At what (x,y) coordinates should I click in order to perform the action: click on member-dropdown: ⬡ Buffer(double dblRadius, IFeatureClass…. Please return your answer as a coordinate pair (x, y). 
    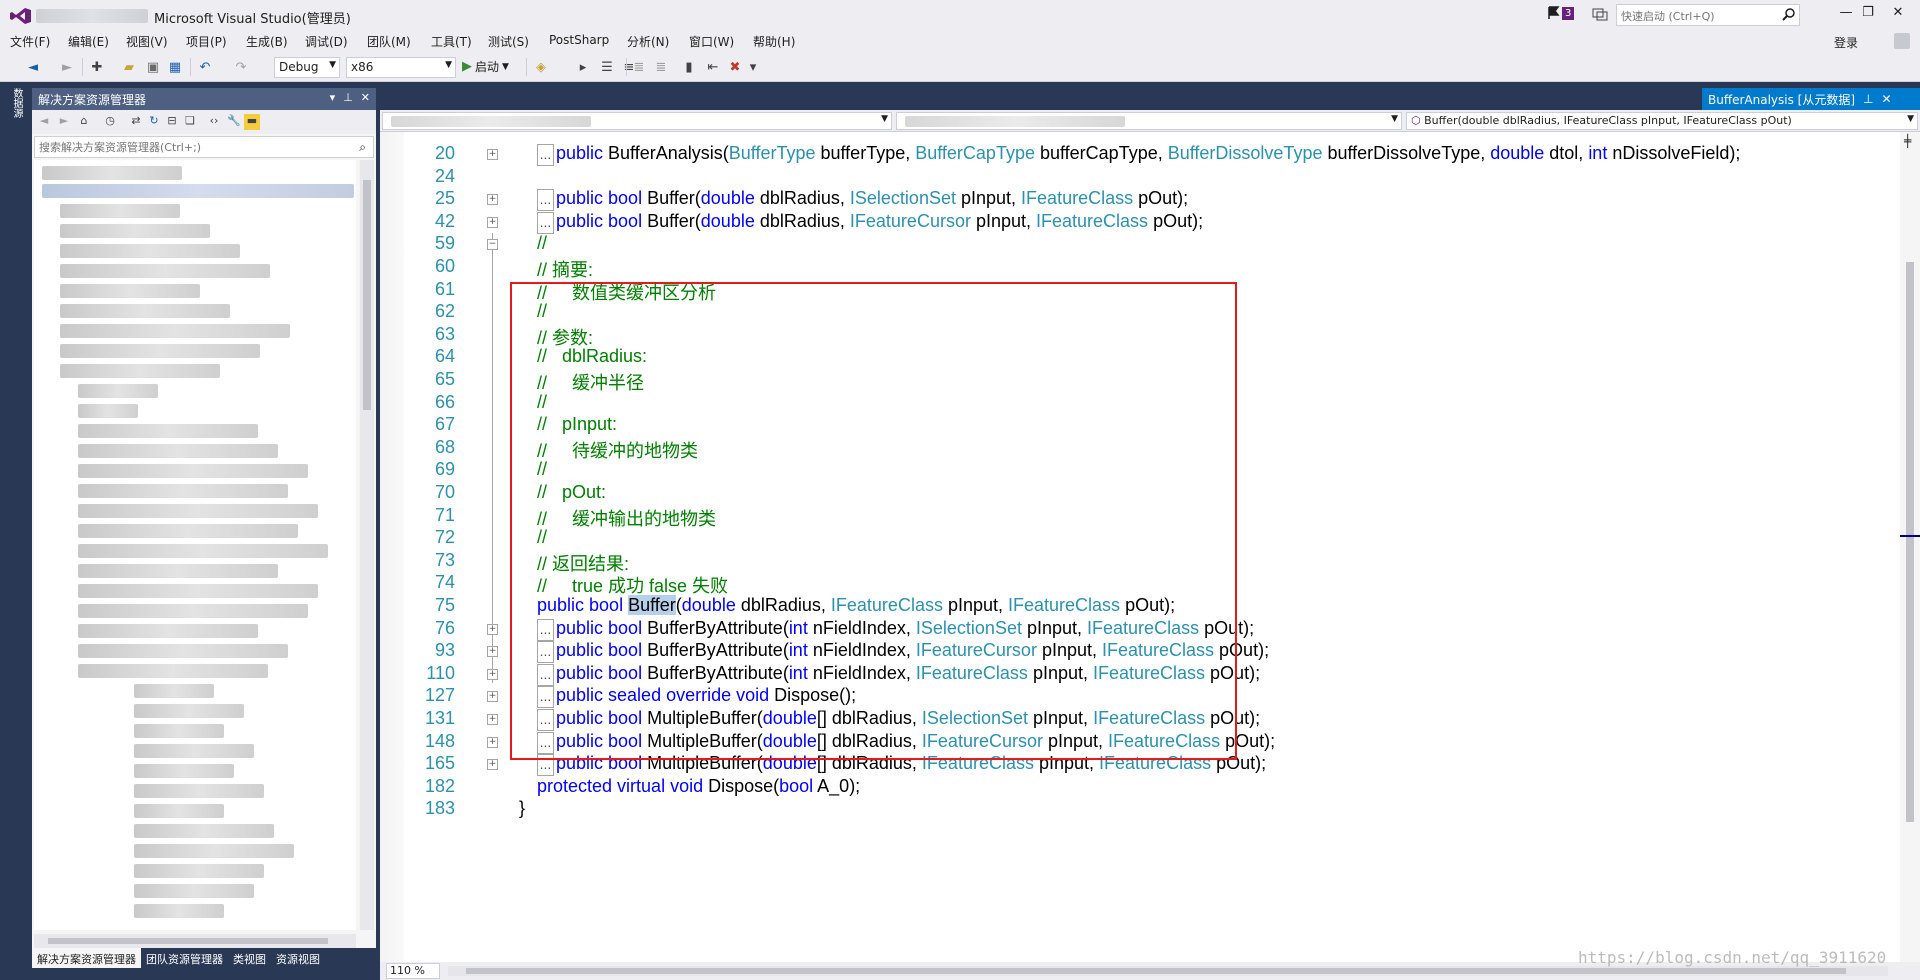
    Looking at the image, I should click on (1662, 121).